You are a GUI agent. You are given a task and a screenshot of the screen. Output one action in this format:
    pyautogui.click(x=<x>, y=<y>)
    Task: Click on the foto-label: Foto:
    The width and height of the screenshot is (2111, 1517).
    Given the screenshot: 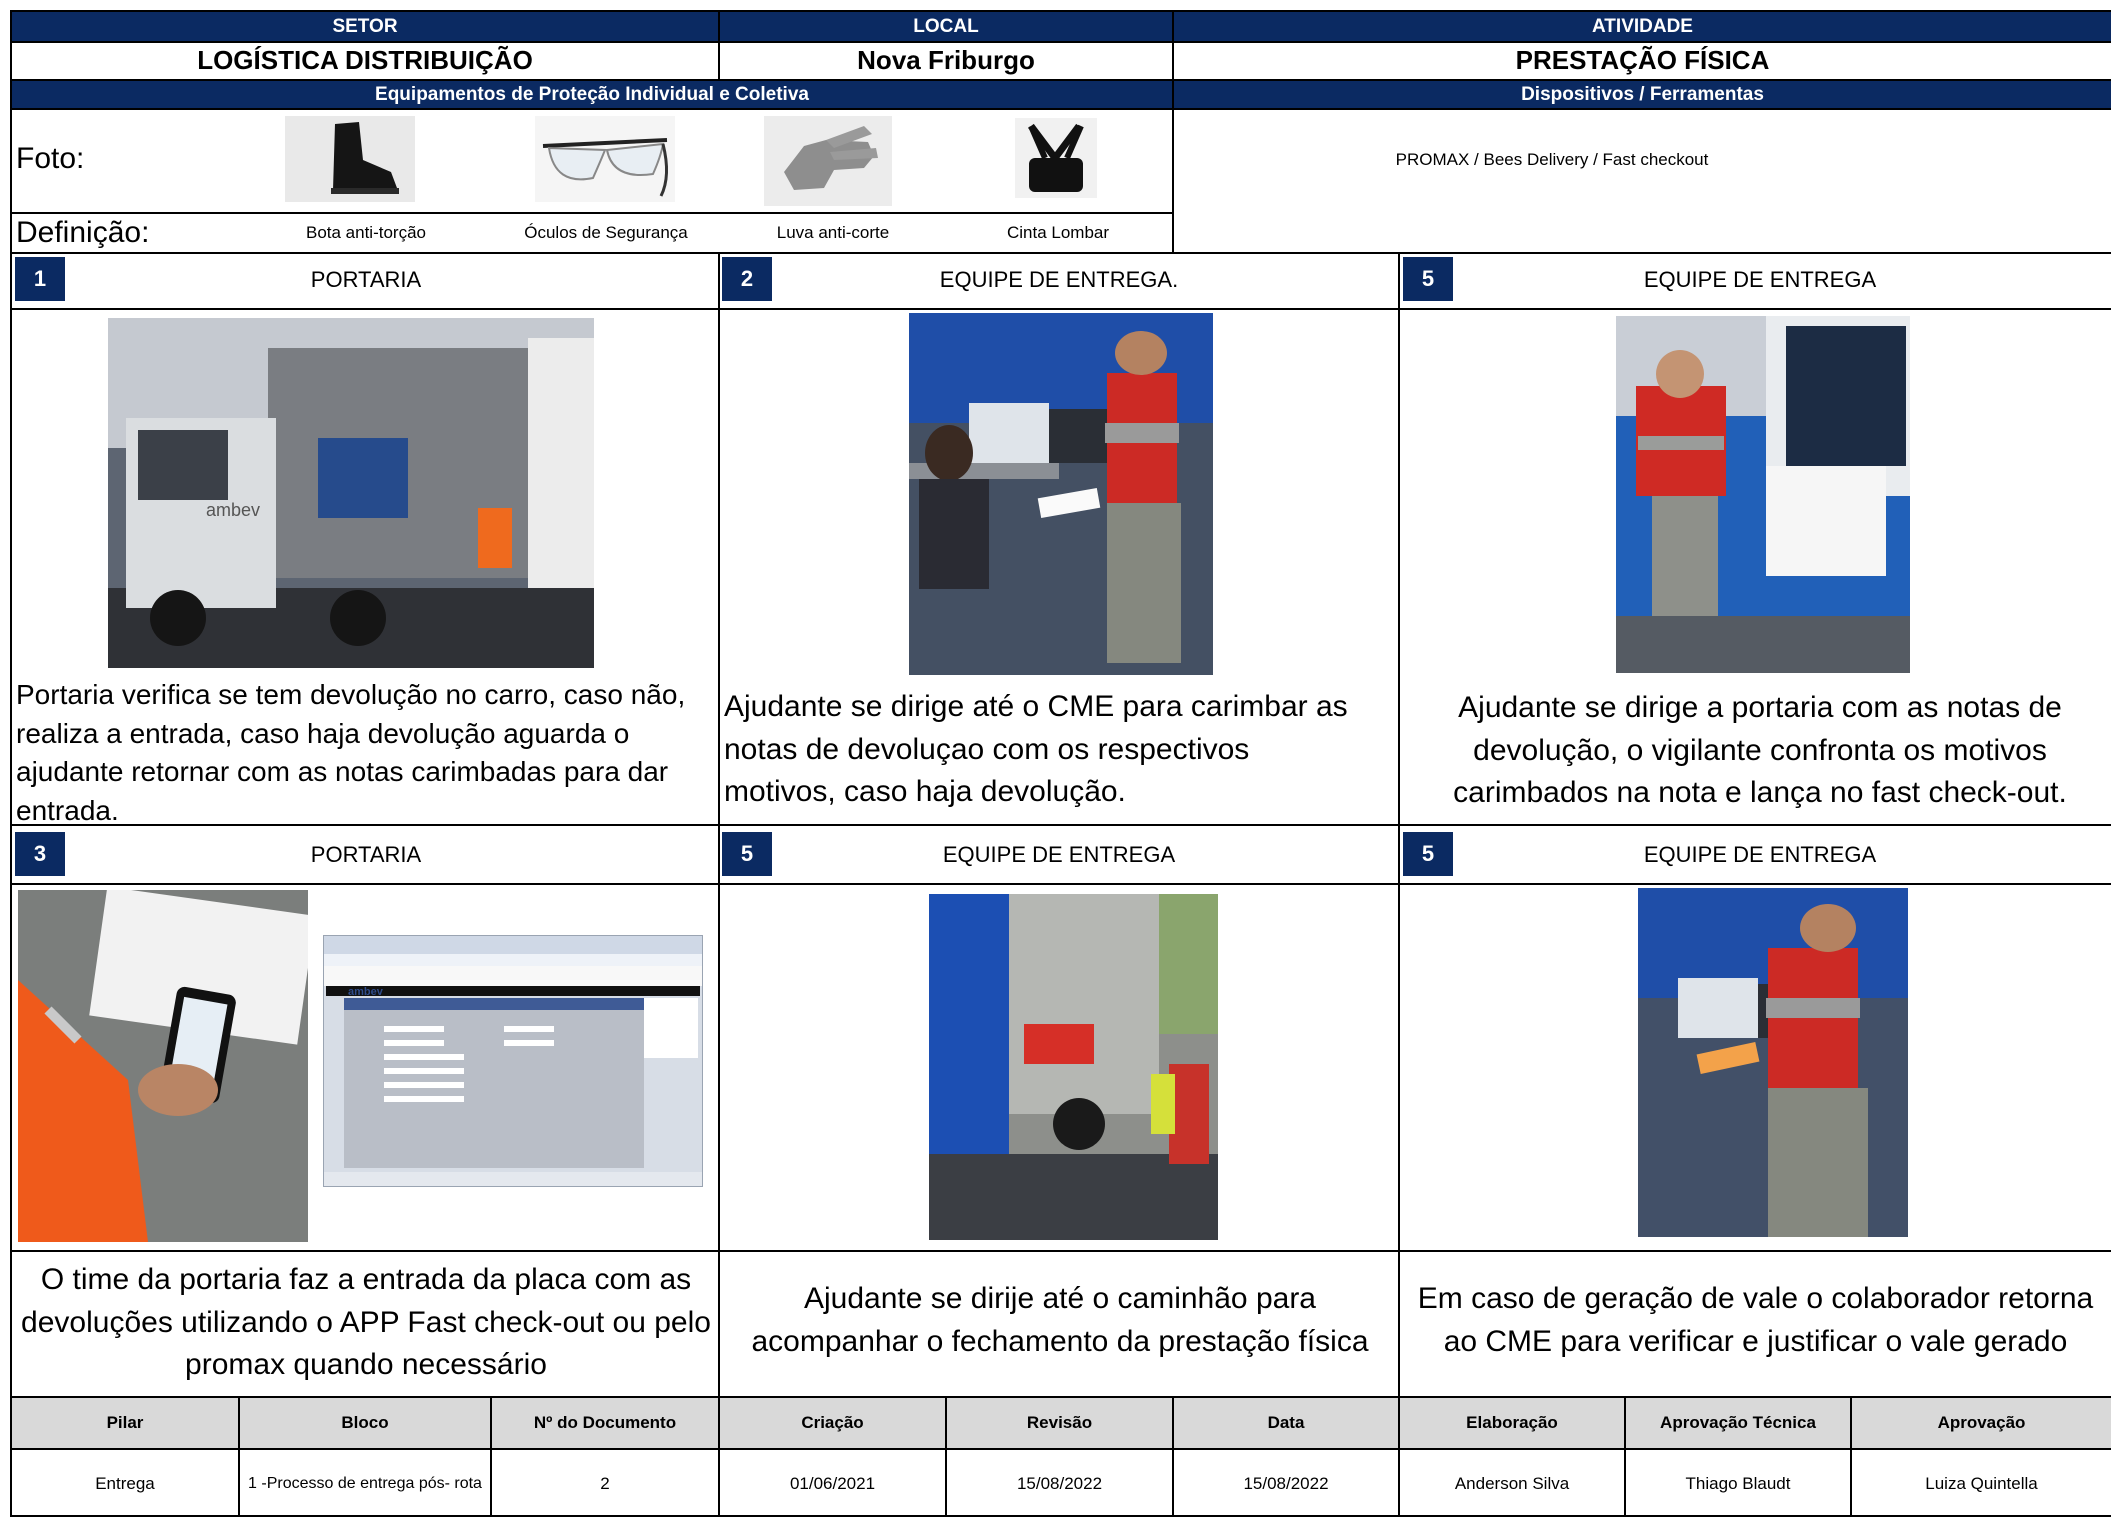 What is the action you would take?
    pyautogui.click(x=50, y=158)
    